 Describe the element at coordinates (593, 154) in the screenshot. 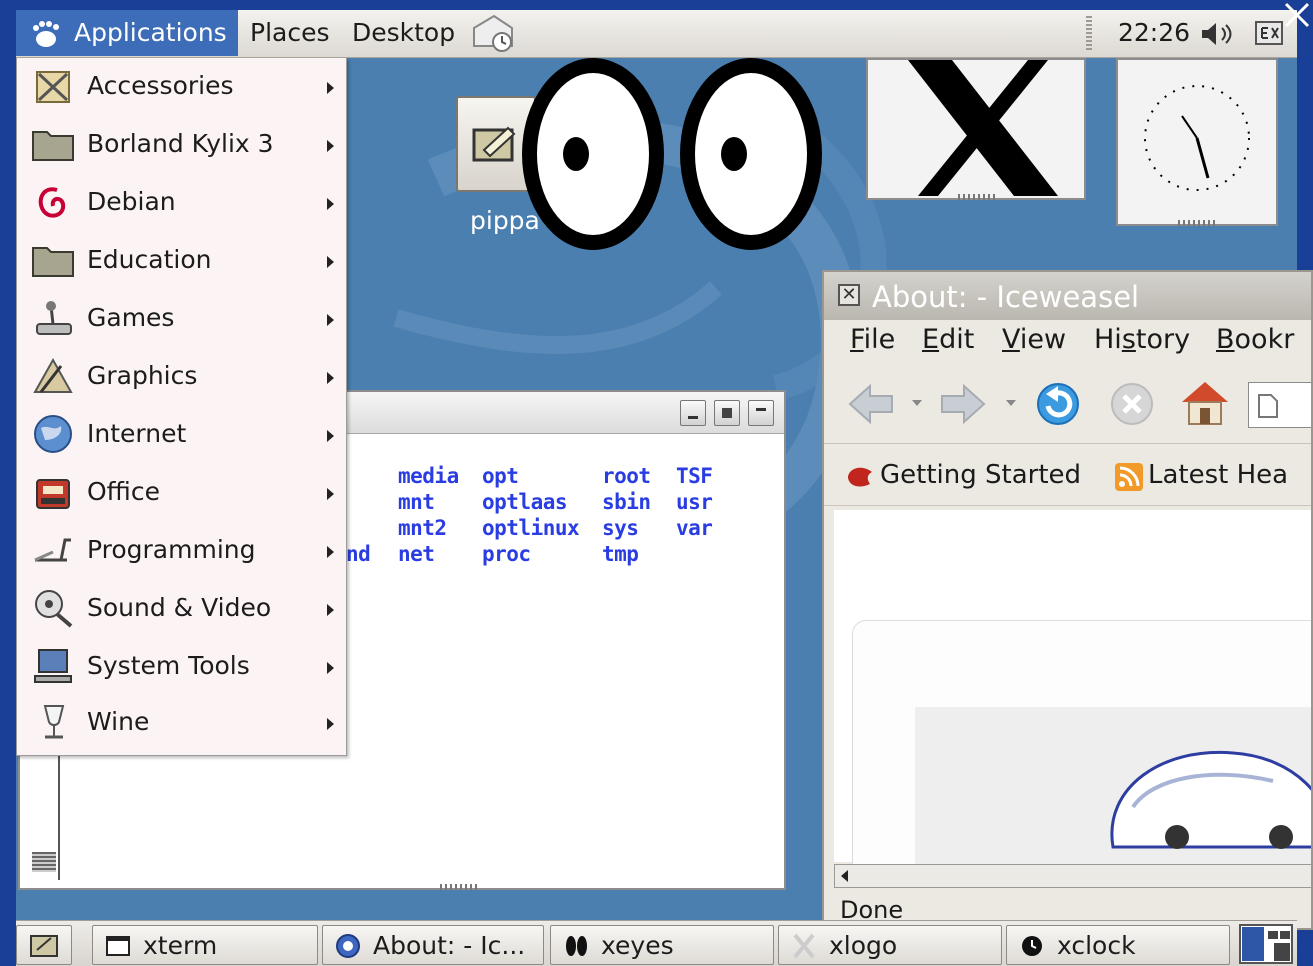

I see `xeyes-left-eye` at that location.